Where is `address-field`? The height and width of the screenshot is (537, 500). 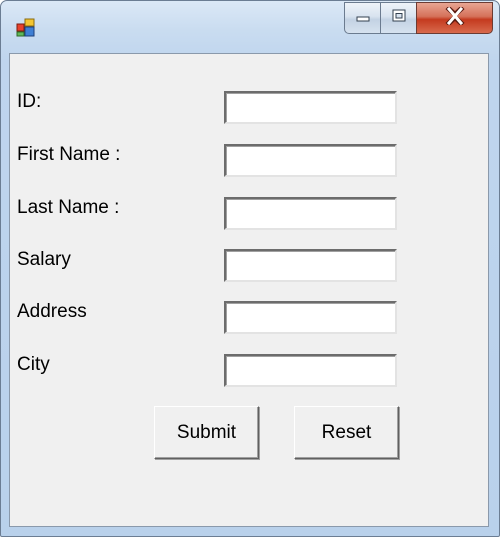 address-field is located at coordinates (310, 317).